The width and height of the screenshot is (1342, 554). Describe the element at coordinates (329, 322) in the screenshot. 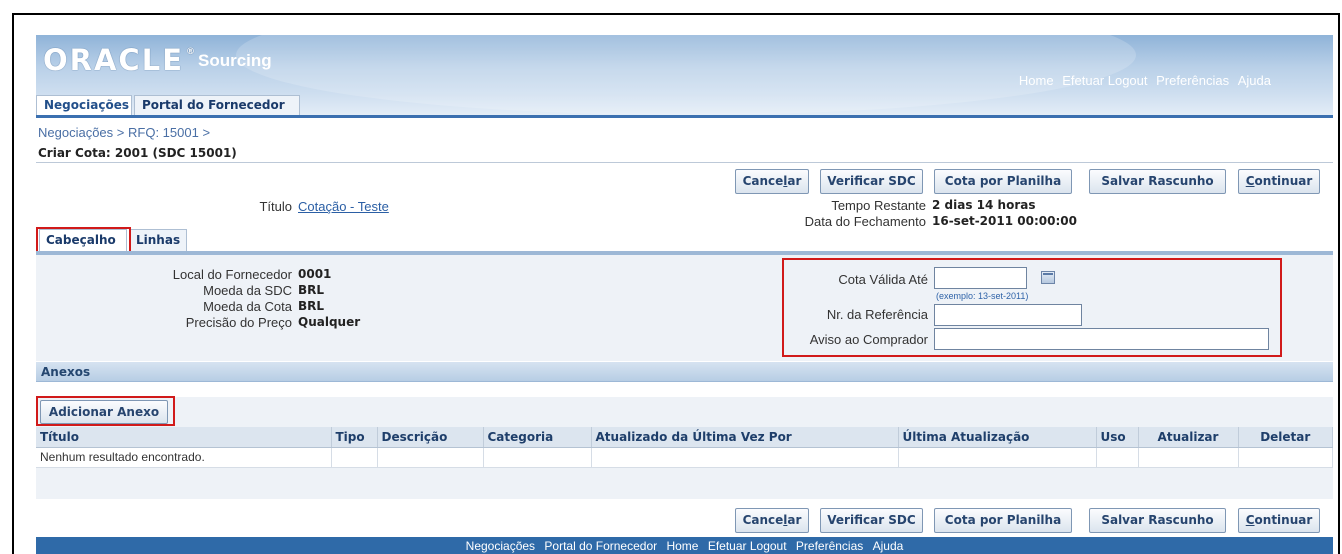

I see `price-precision-value: Qualquer` at that location.